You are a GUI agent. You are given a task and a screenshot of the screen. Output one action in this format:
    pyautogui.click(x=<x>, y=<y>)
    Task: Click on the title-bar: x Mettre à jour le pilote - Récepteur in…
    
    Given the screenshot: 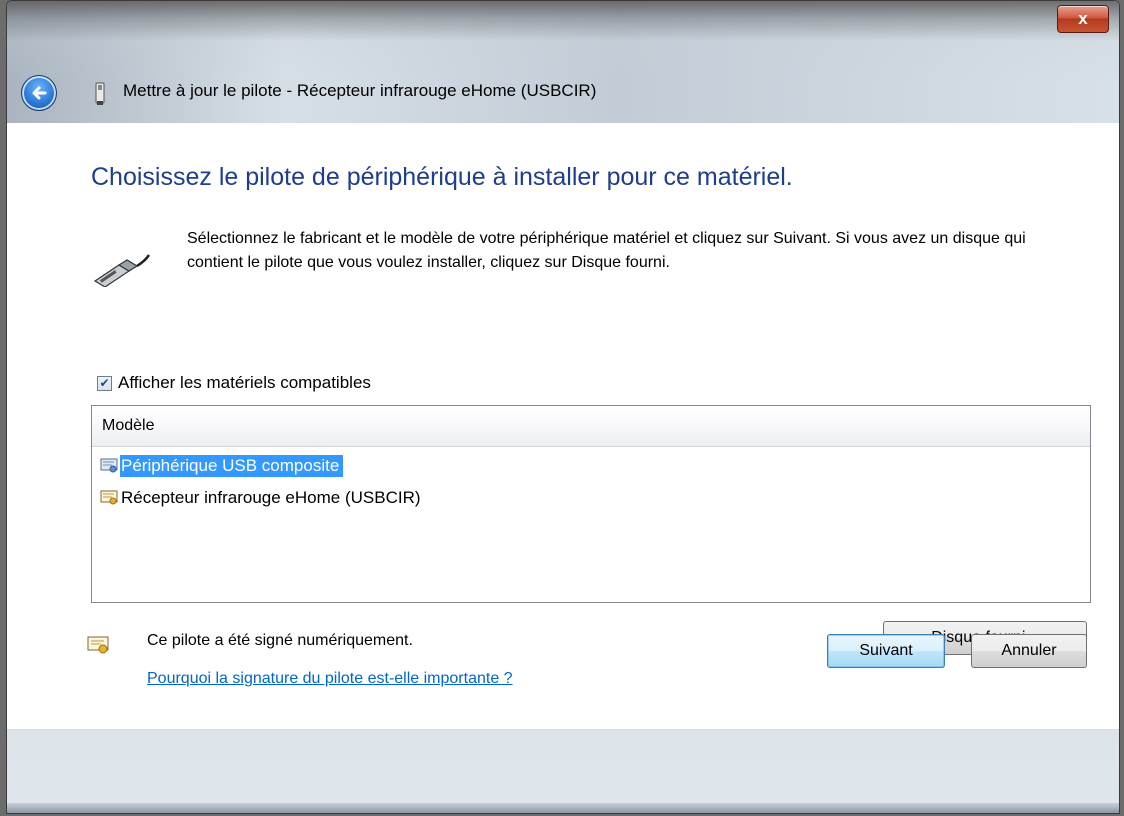 What is the action you would take?
    pyautogui.click(x=563, y=62)
    